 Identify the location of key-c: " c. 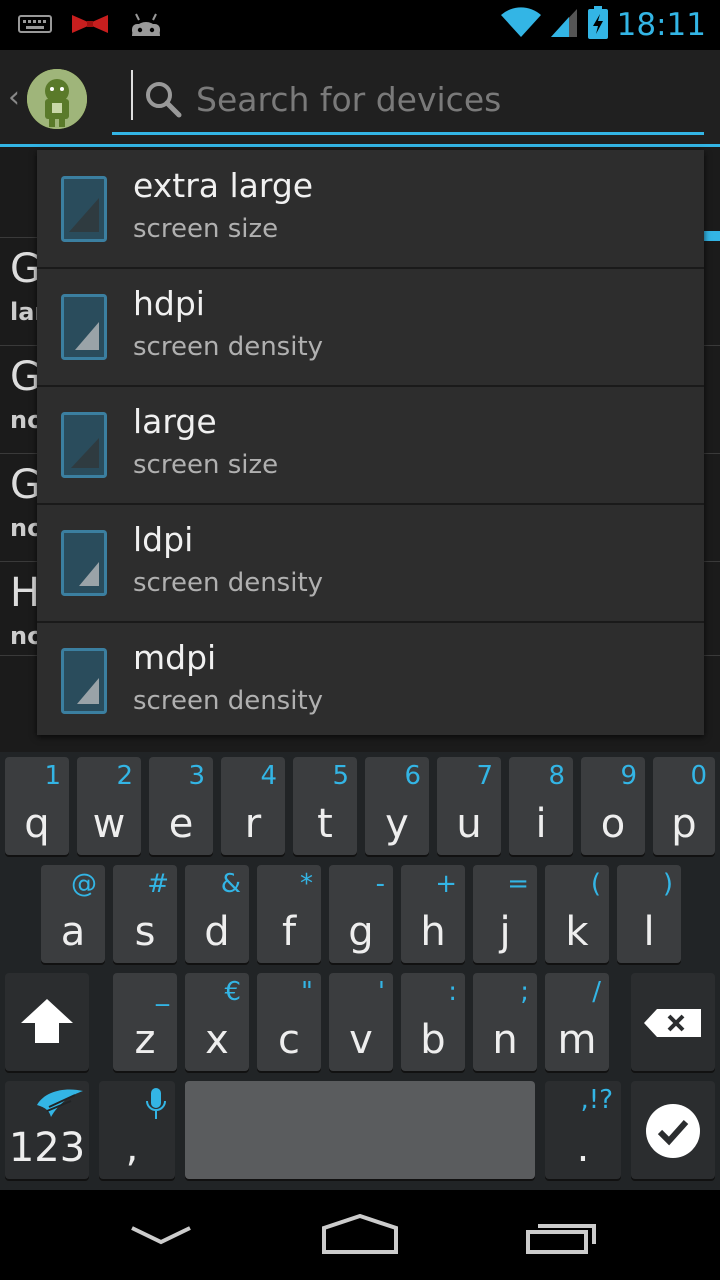
(289, 1022).